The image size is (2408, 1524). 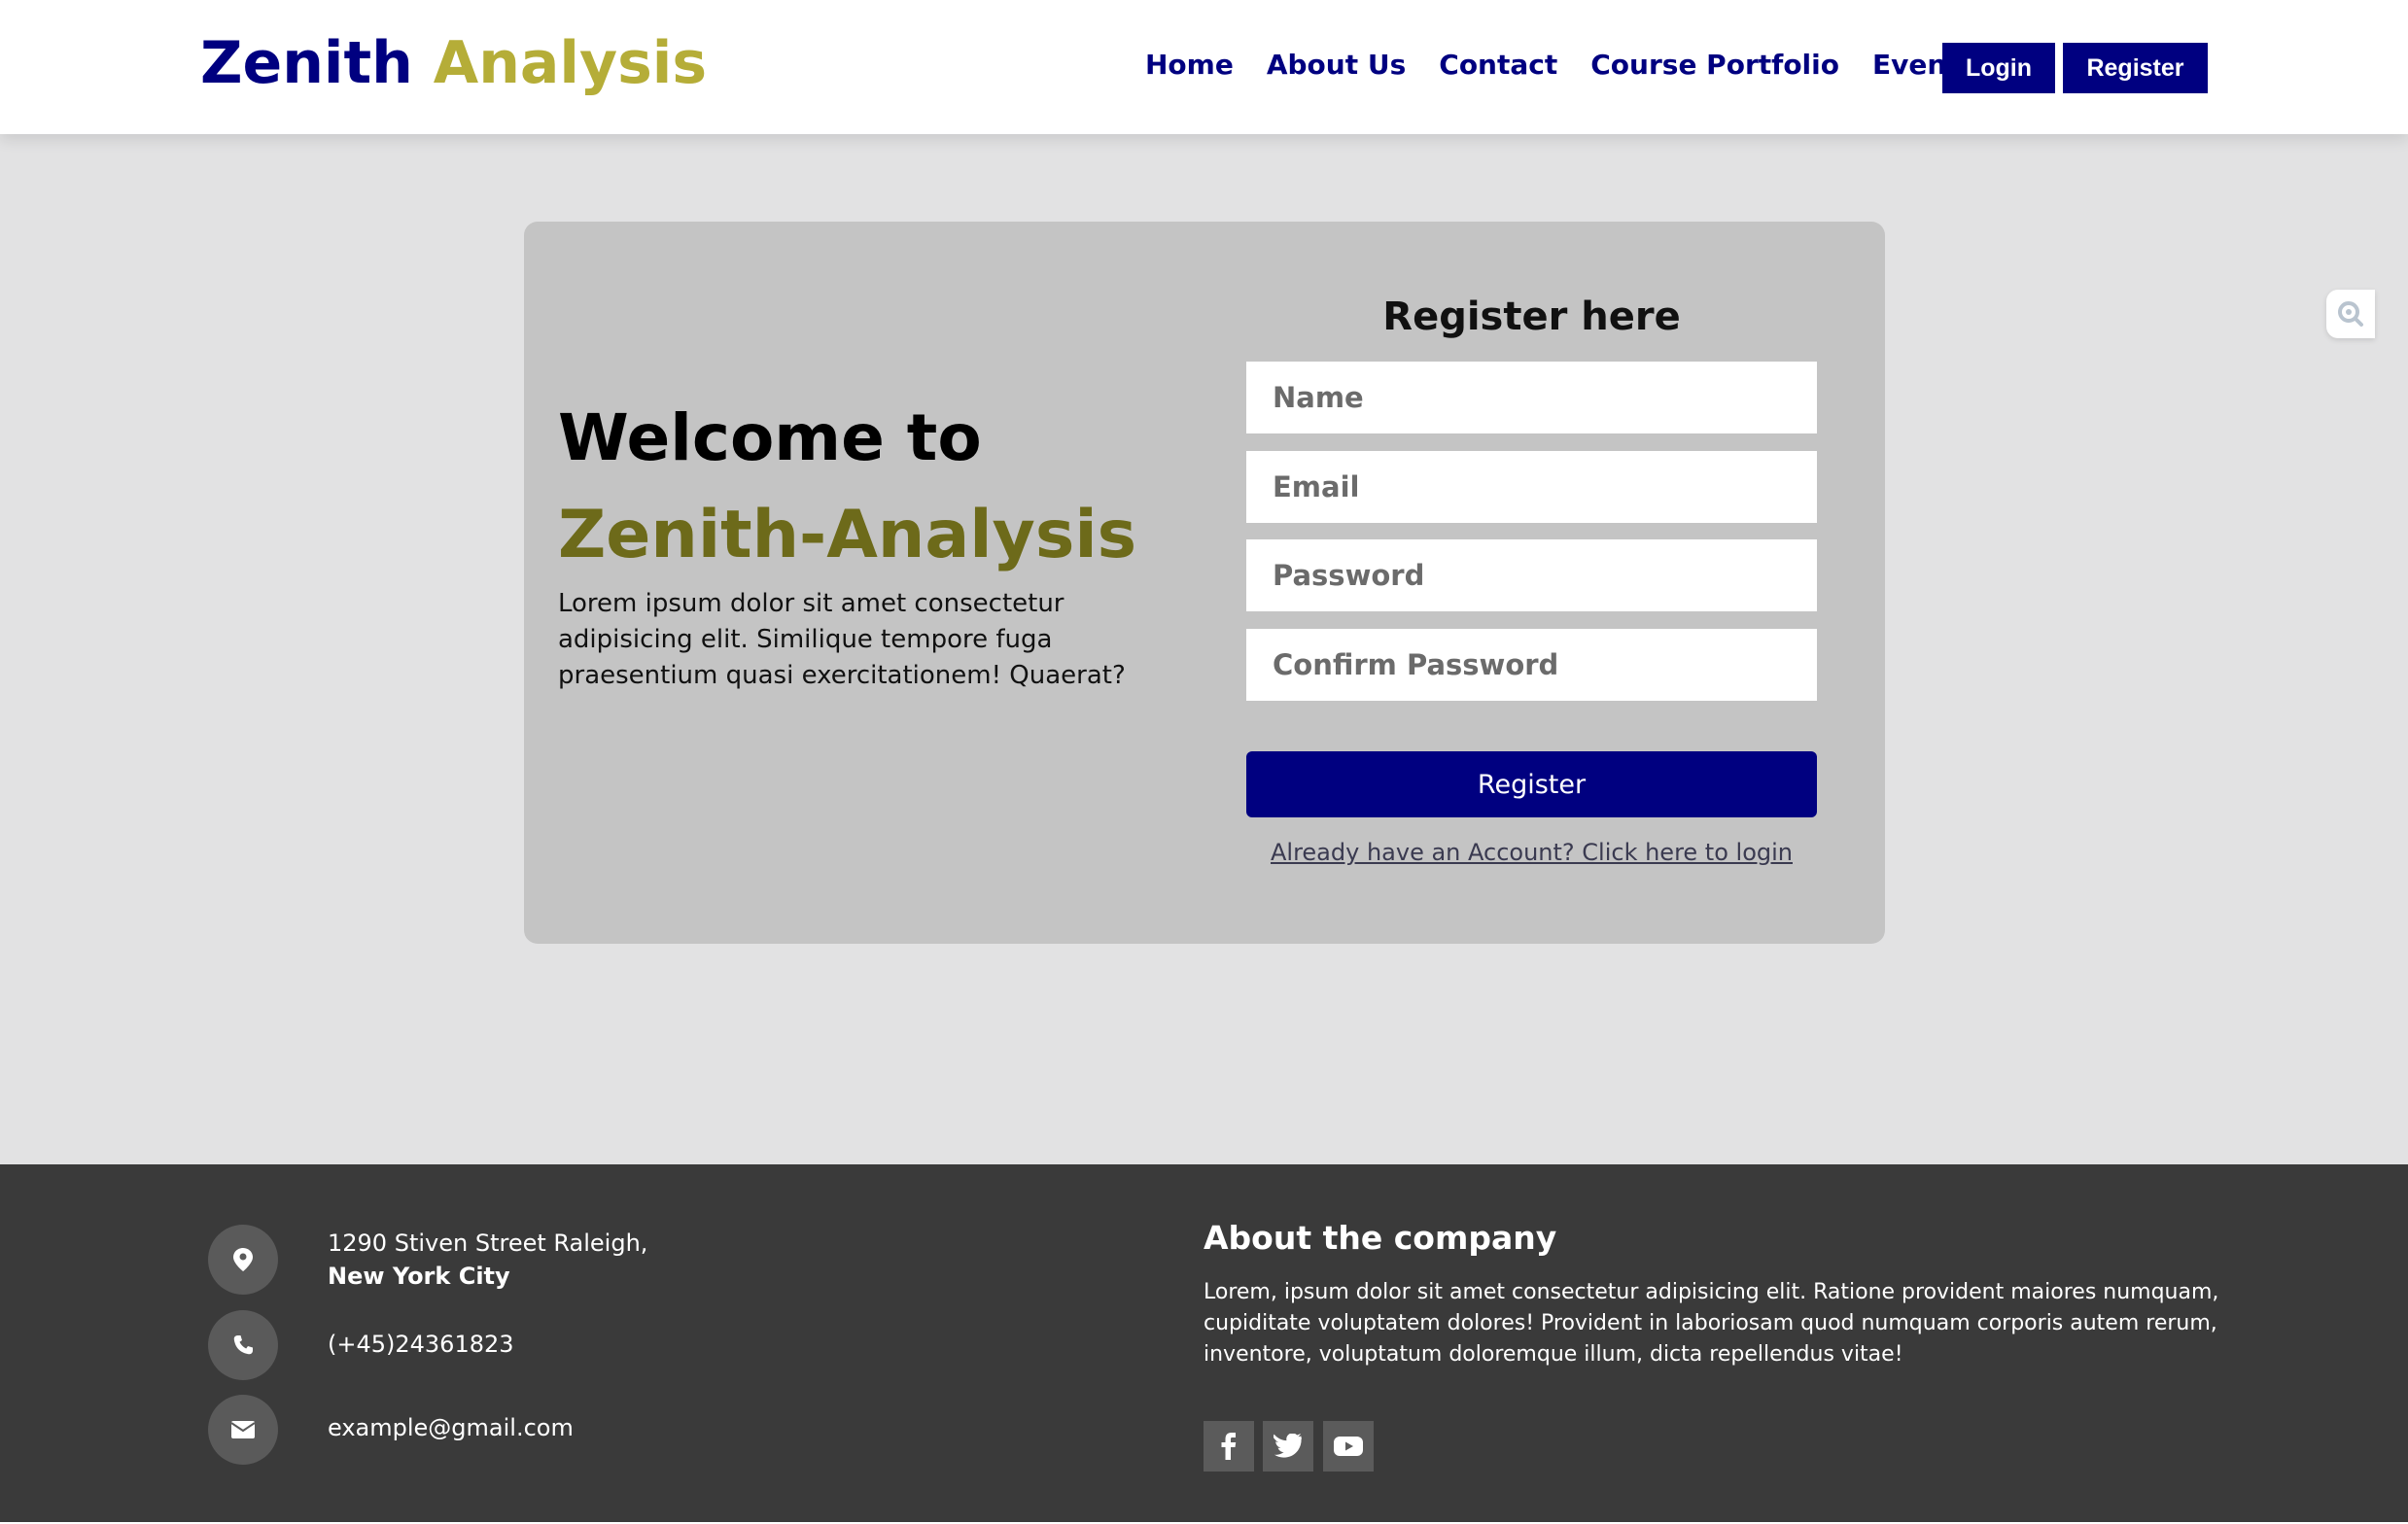 I want to click on phone-icon-badge, so click(x=243, y=1345).